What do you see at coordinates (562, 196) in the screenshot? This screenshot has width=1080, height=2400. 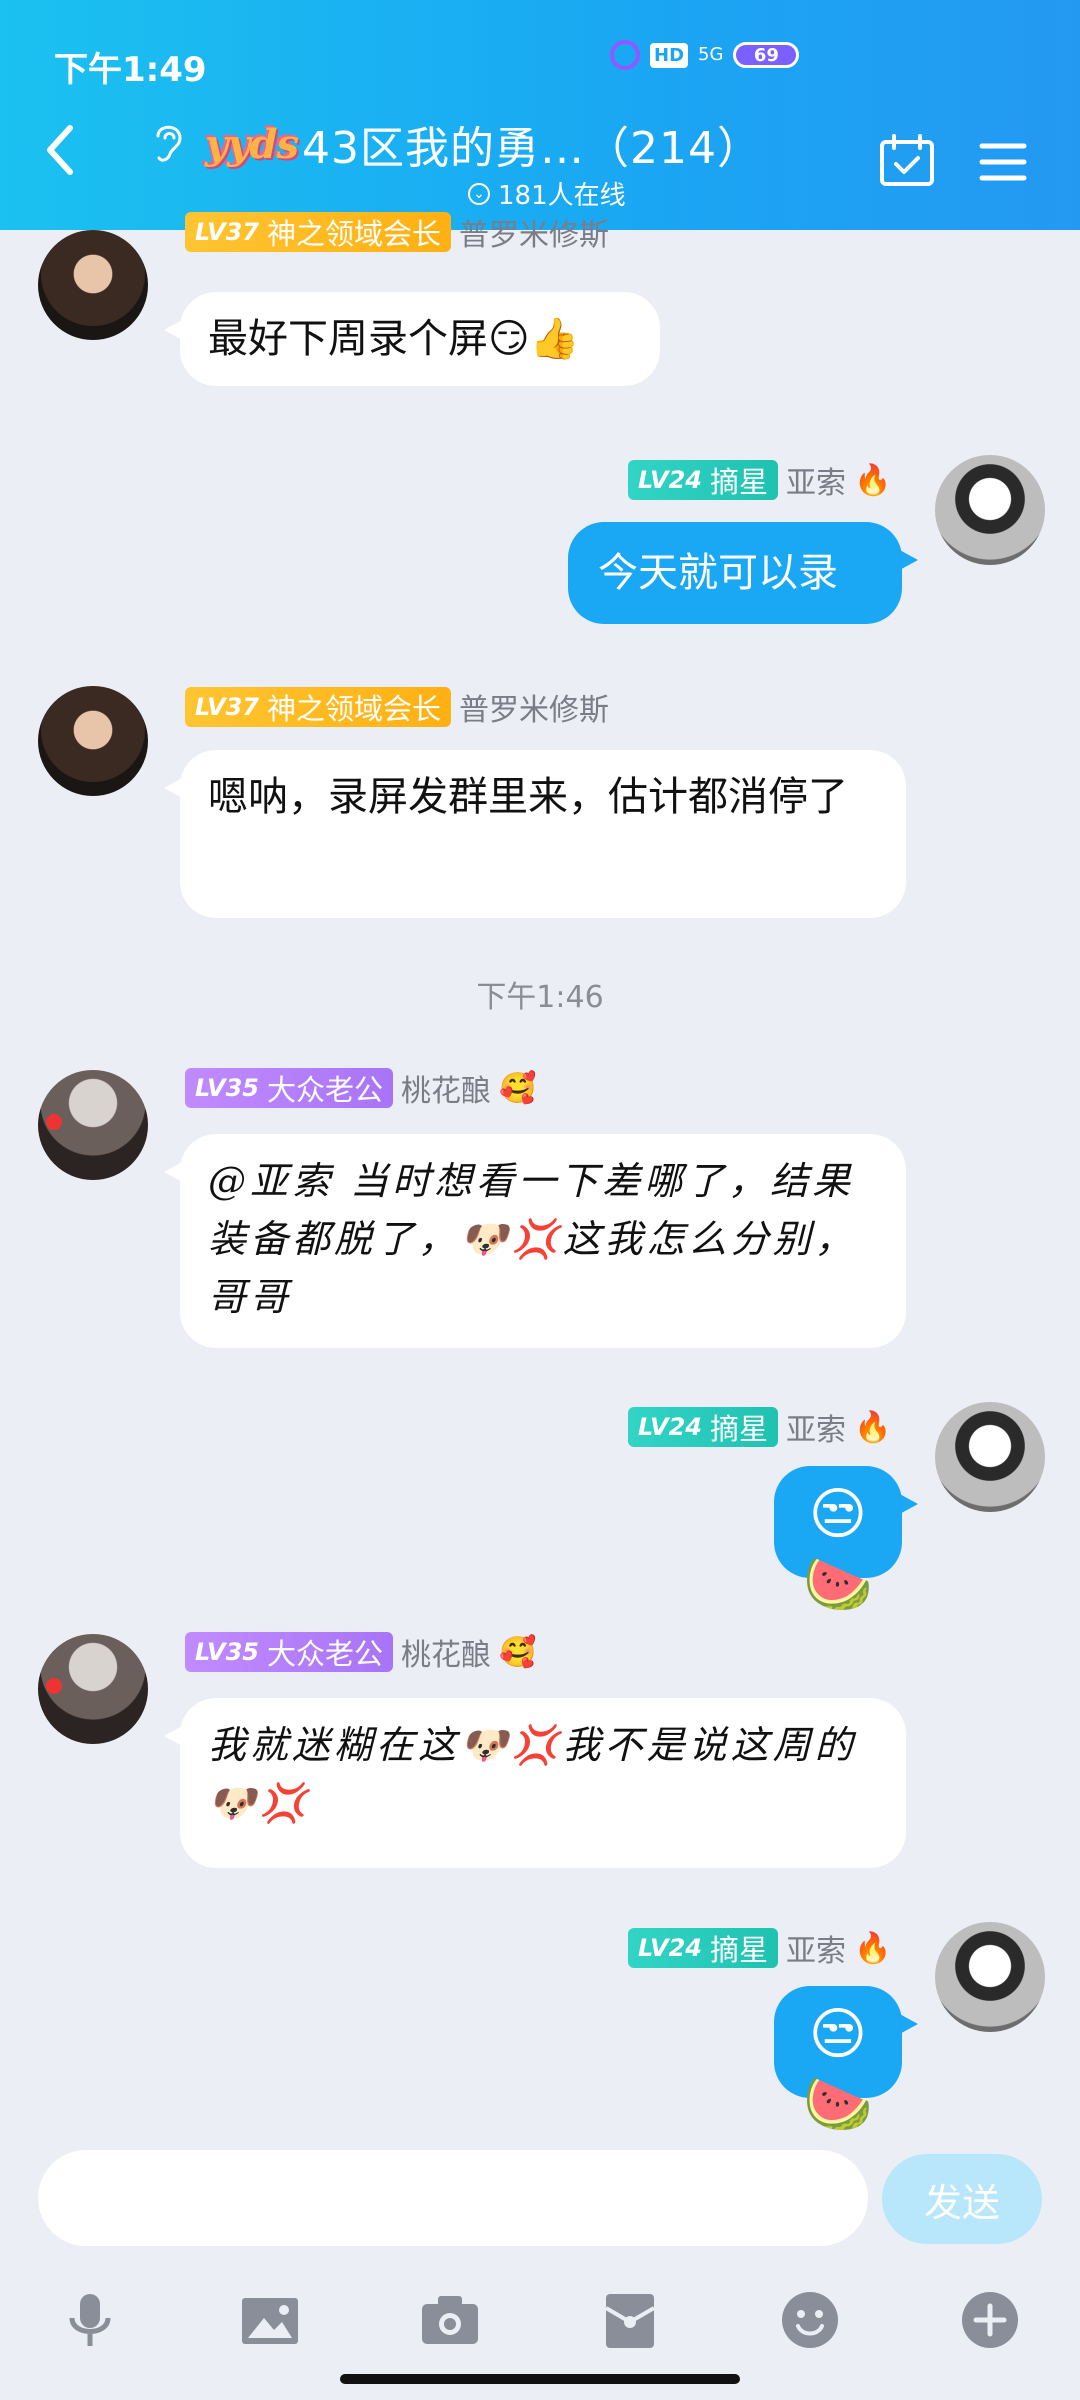 I see `online-count-text: 181人在线` at bounding box center [562, 196].